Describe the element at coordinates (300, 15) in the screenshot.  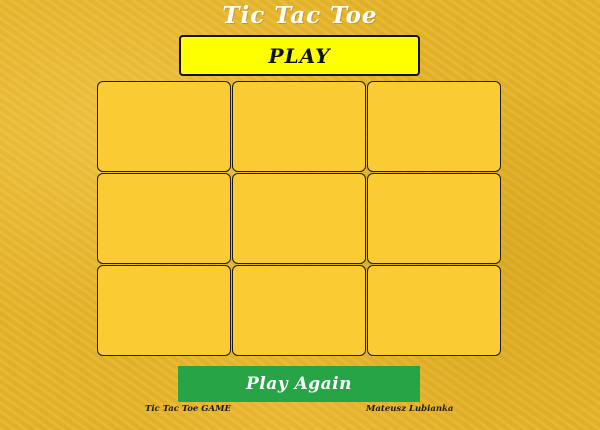
I see `game-title: Tic Tac Toe` at that location.